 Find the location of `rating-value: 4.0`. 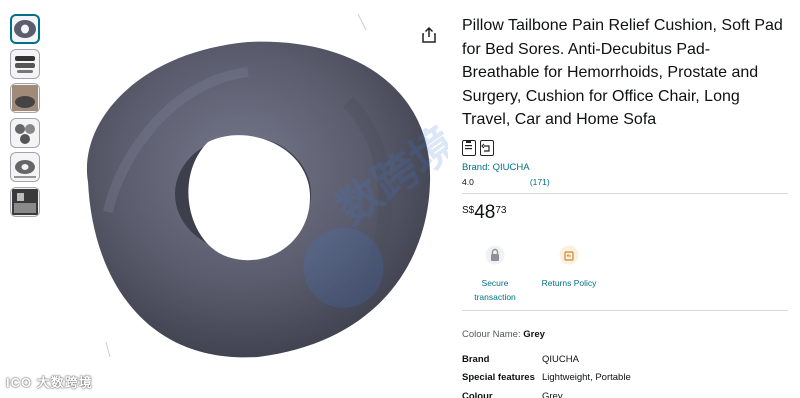

rating-value: 4.0 is located at coordinates (468, 182).